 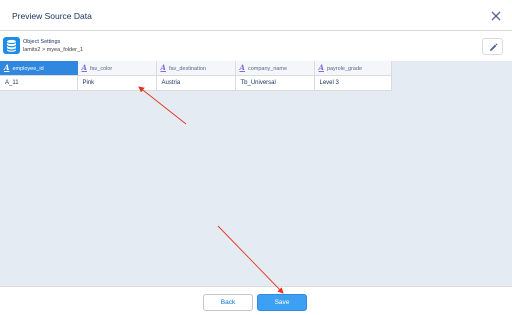 I want to click on close-button, so click(x=496, y=15).